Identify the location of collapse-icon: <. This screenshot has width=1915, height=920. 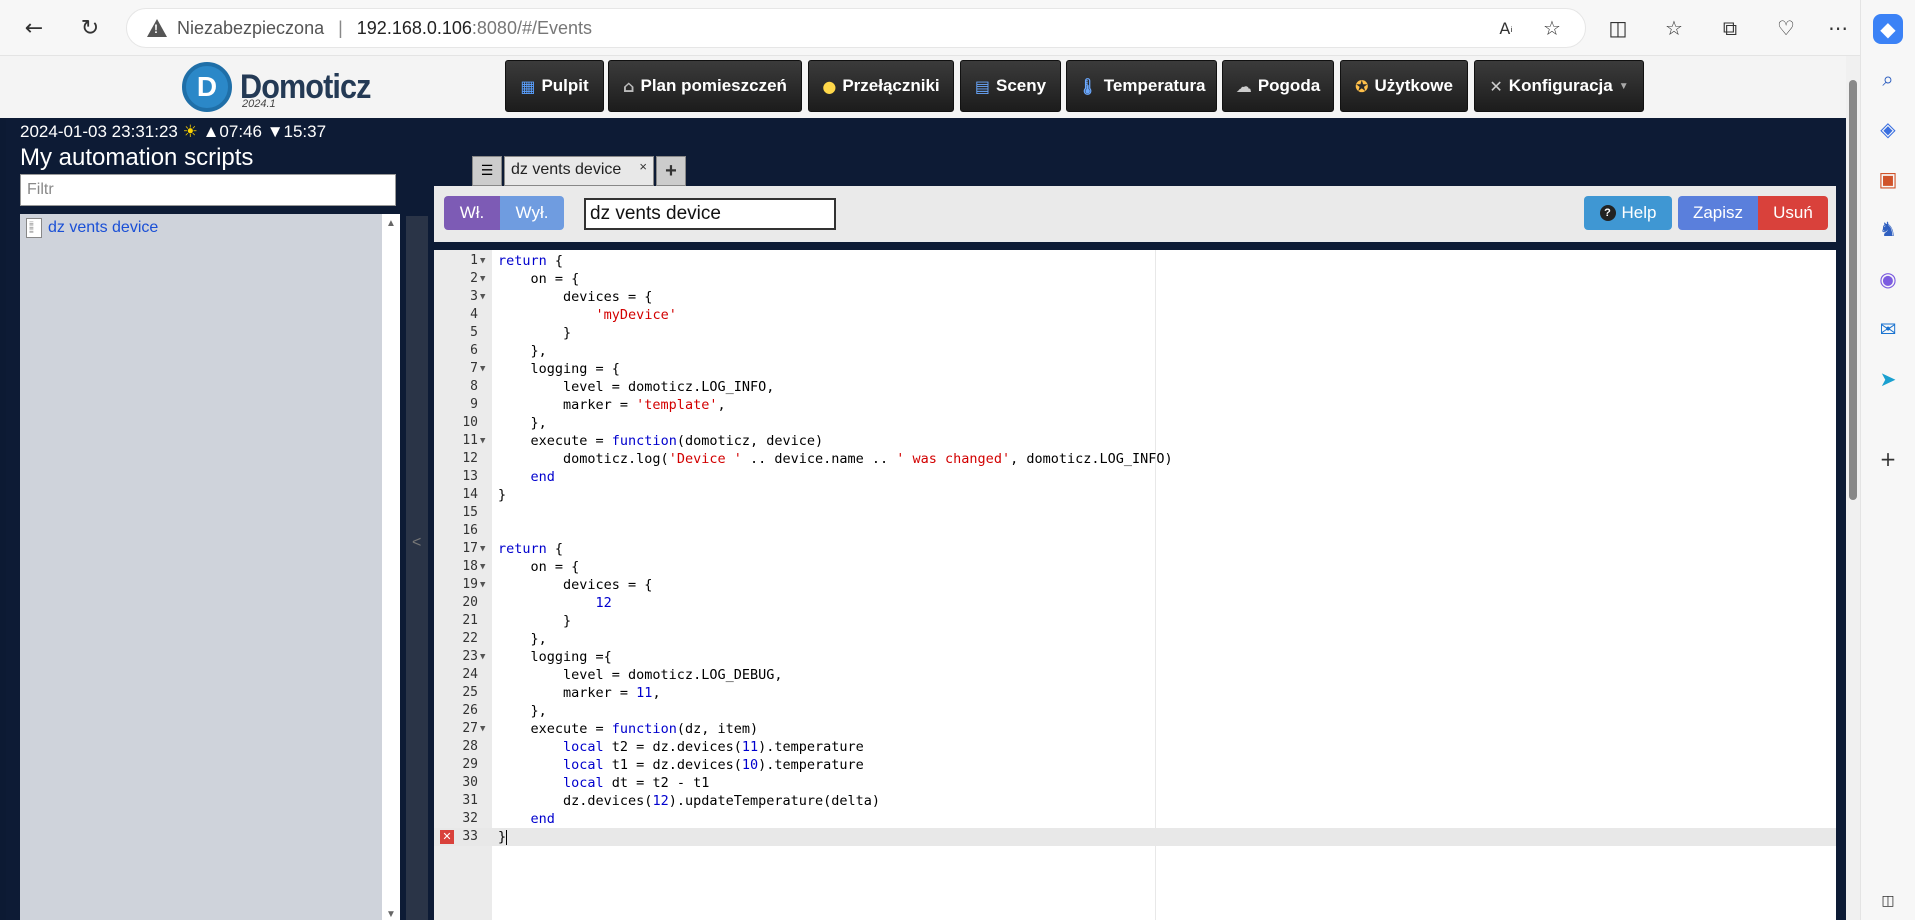
(416, 543).